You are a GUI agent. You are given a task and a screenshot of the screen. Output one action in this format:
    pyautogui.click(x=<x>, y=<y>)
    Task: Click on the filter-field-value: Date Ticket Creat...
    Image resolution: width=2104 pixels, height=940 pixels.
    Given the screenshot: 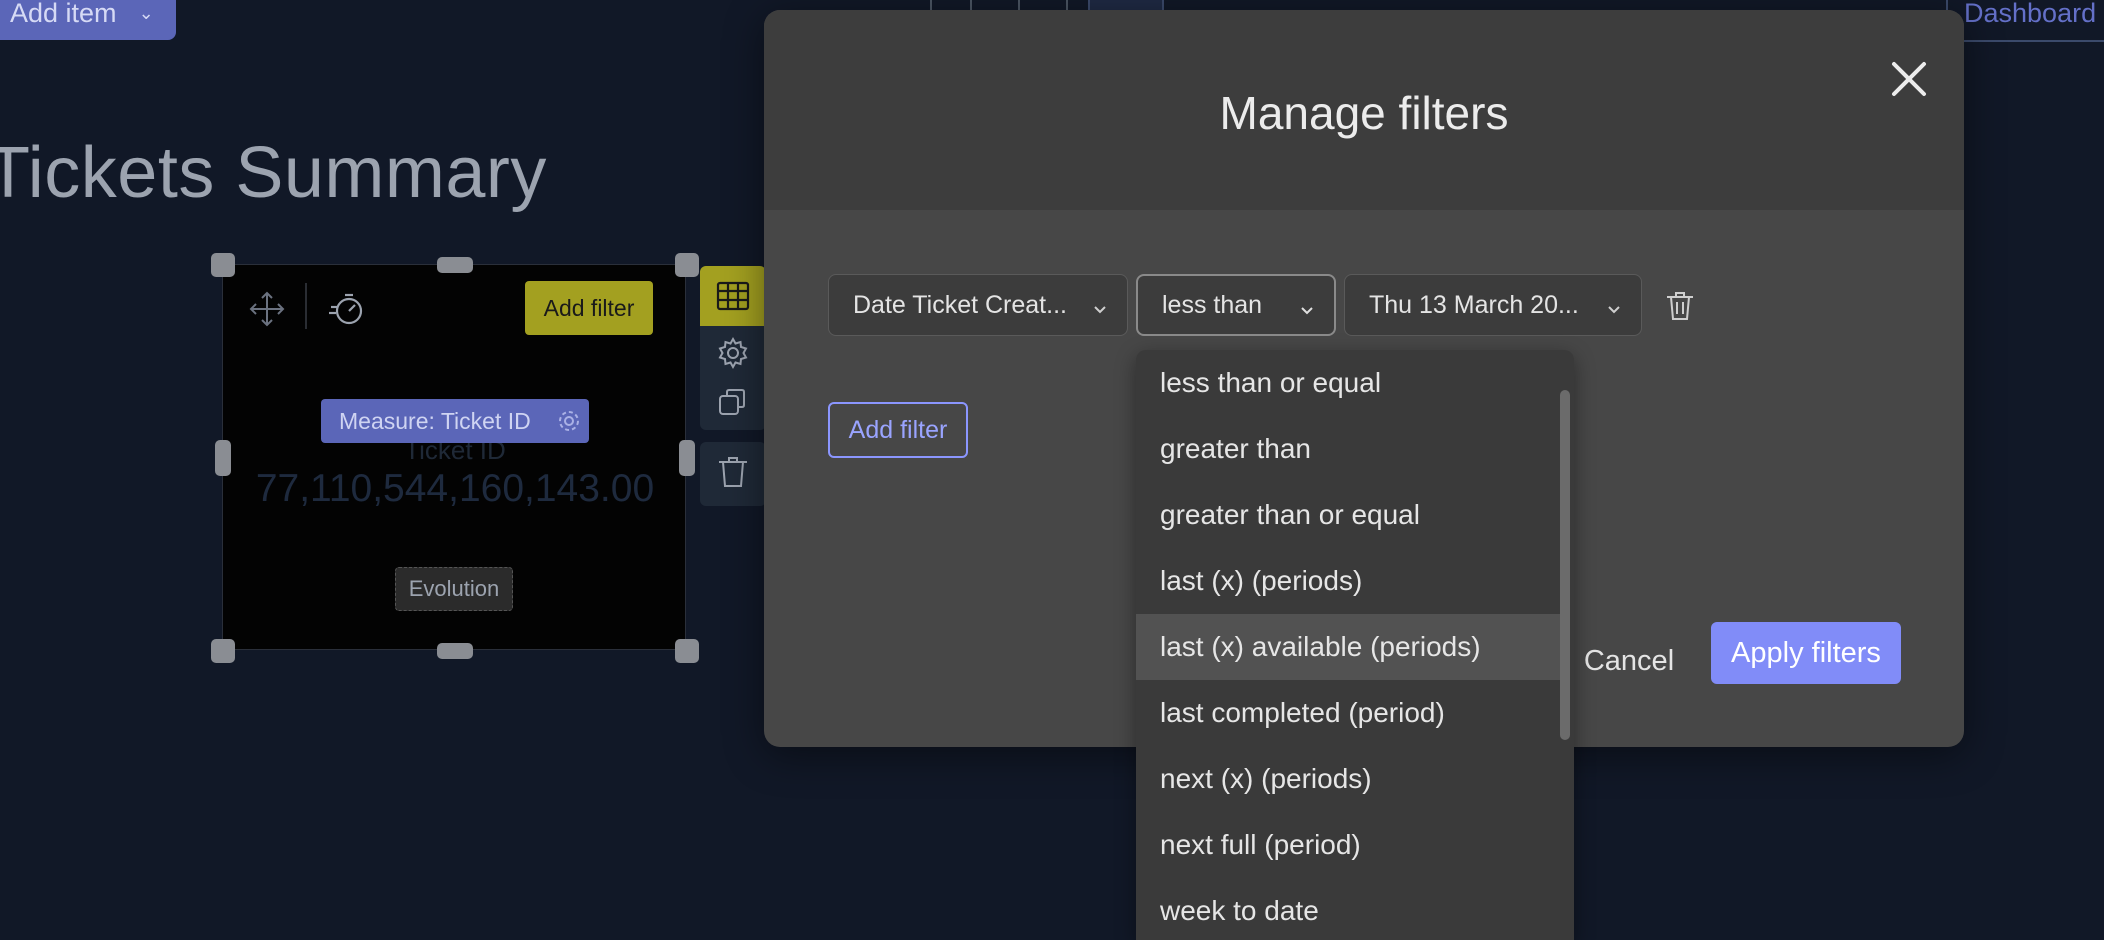 What is the action you would take?
    pyautogui.click(x=960, y=304)
    